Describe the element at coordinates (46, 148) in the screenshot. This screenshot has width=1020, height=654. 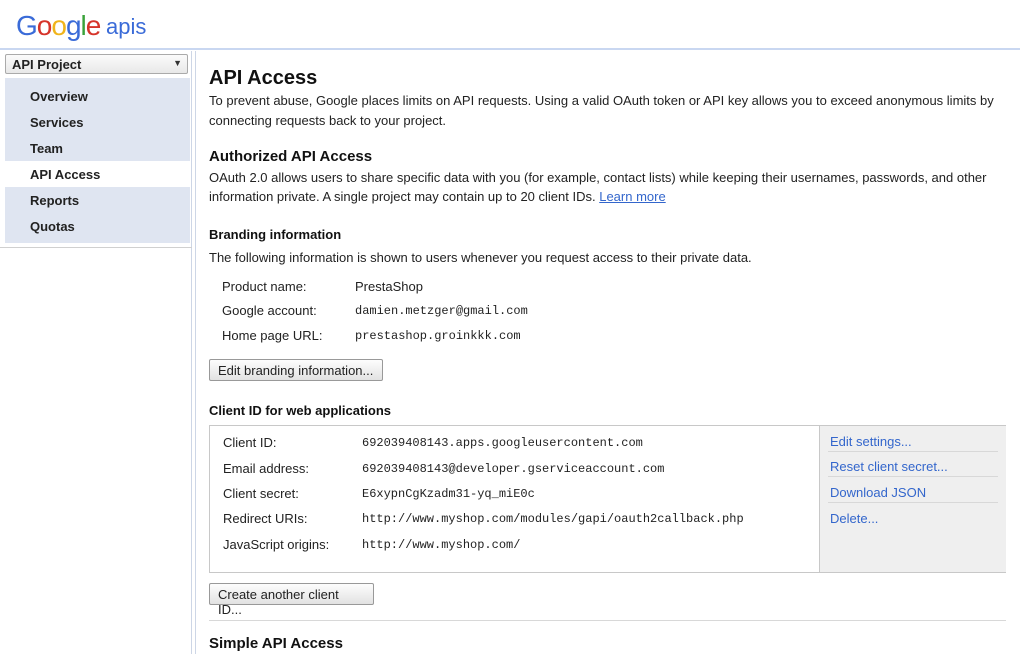
I see `sidebar-item-label: Team` at that location.